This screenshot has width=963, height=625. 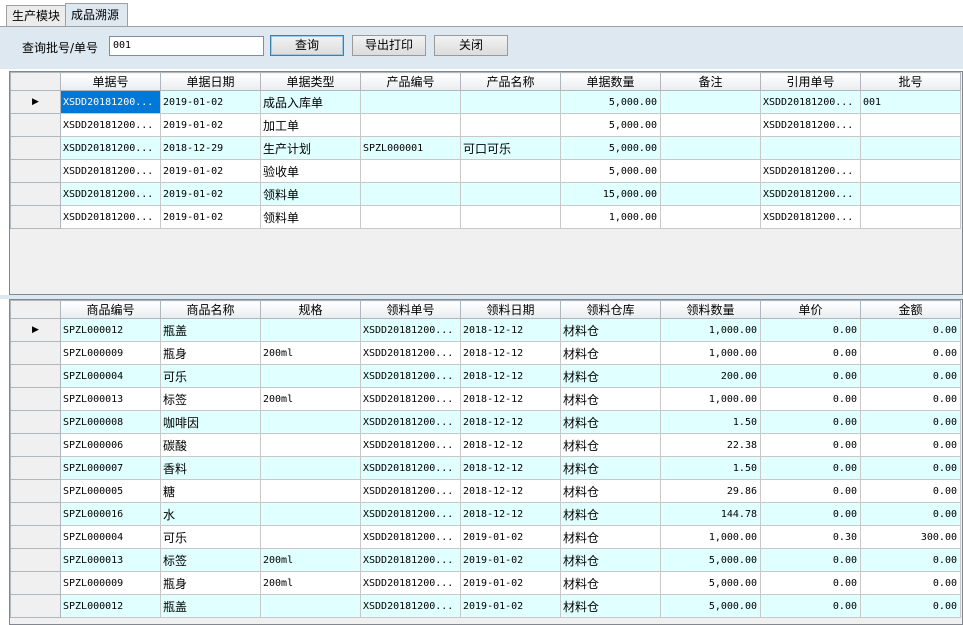 I want to click on table-cell: 标签, so click(x=210, y=399).